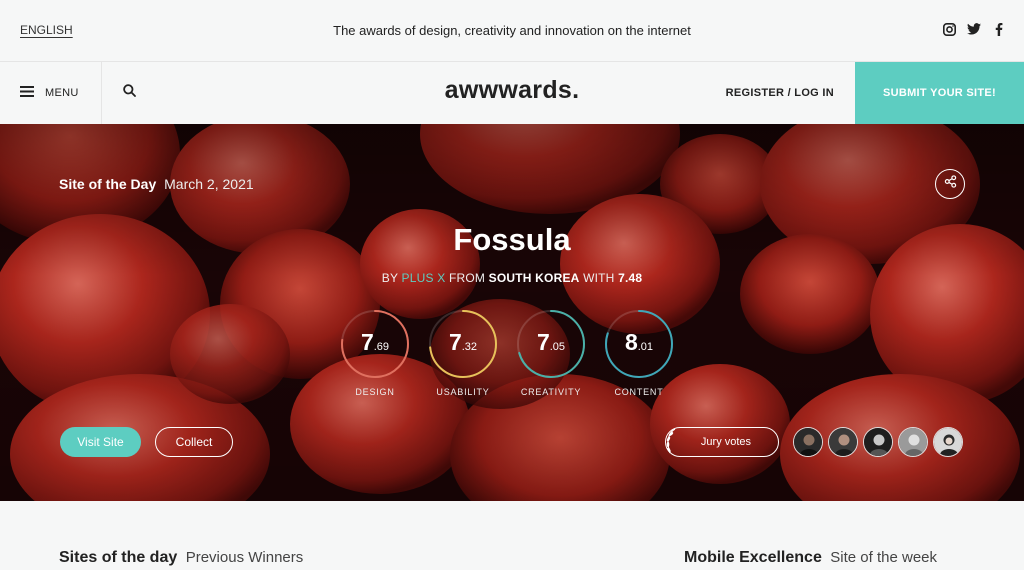 This screenshot has height=570, width=1024. Describe the element at coordinates (753, 557) in the screenshot. I see `section-title: Mobile Excellence` at that location.